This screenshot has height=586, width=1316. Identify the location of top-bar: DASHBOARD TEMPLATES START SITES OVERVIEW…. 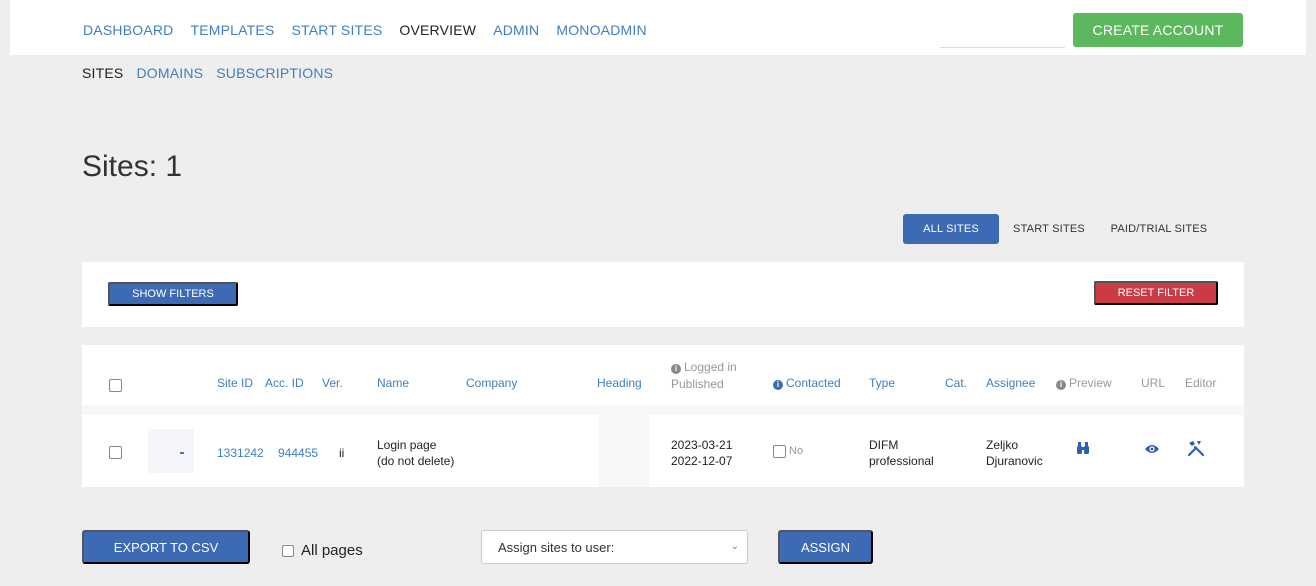
(658, 27).